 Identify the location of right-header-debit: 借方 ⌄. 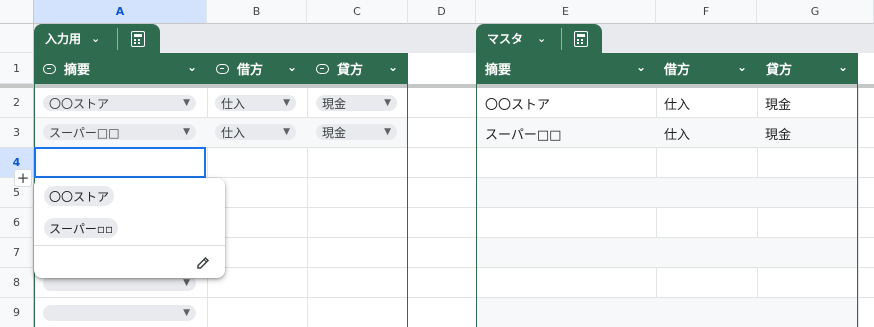
(706, 68).